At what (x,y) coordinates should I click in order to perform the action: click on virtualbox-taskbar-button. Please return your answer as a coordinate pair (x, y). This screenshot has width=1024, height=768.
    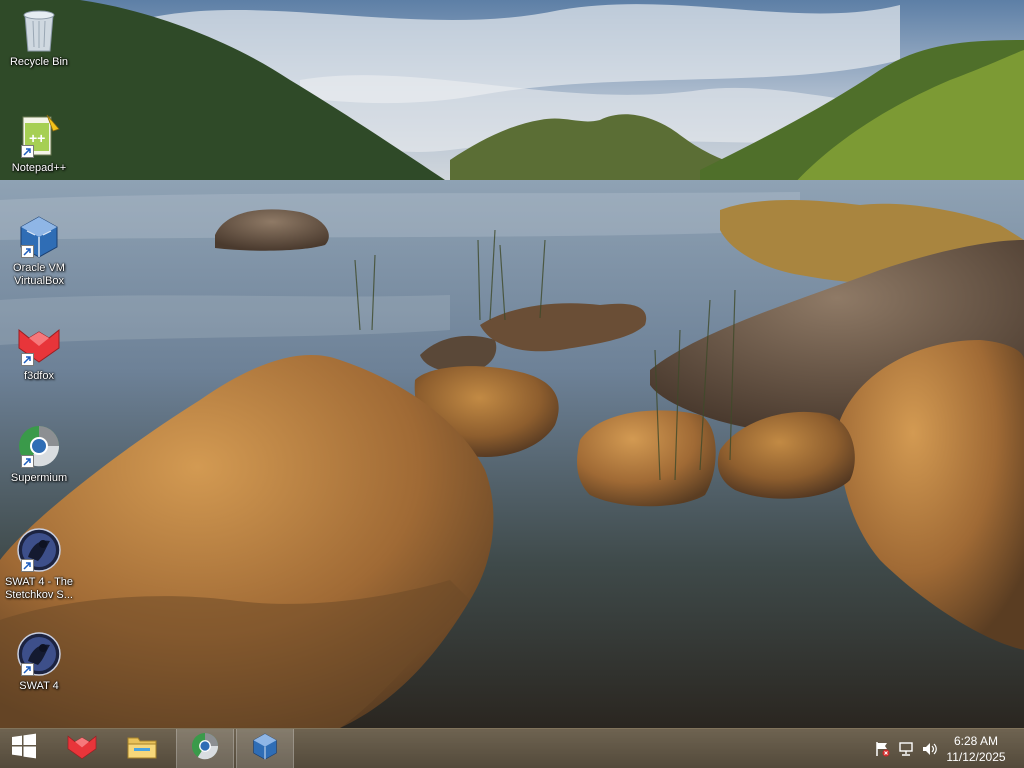
    Looking at the image, I should click on (265, 748).